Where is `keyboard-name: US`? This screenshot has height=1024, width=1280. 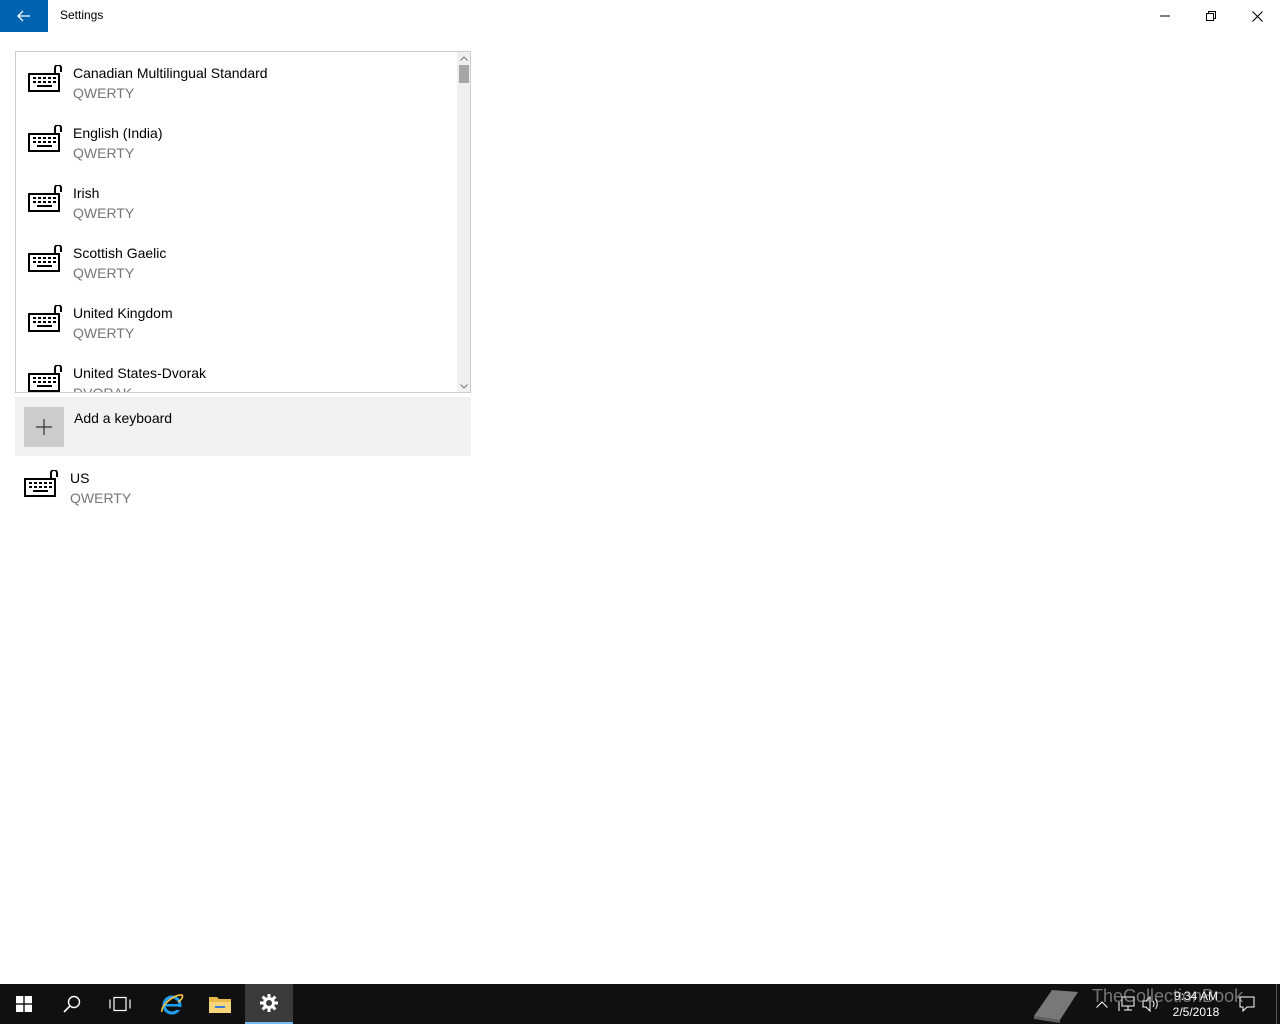 keyboard-name: US is located at coordinates (80, 478).